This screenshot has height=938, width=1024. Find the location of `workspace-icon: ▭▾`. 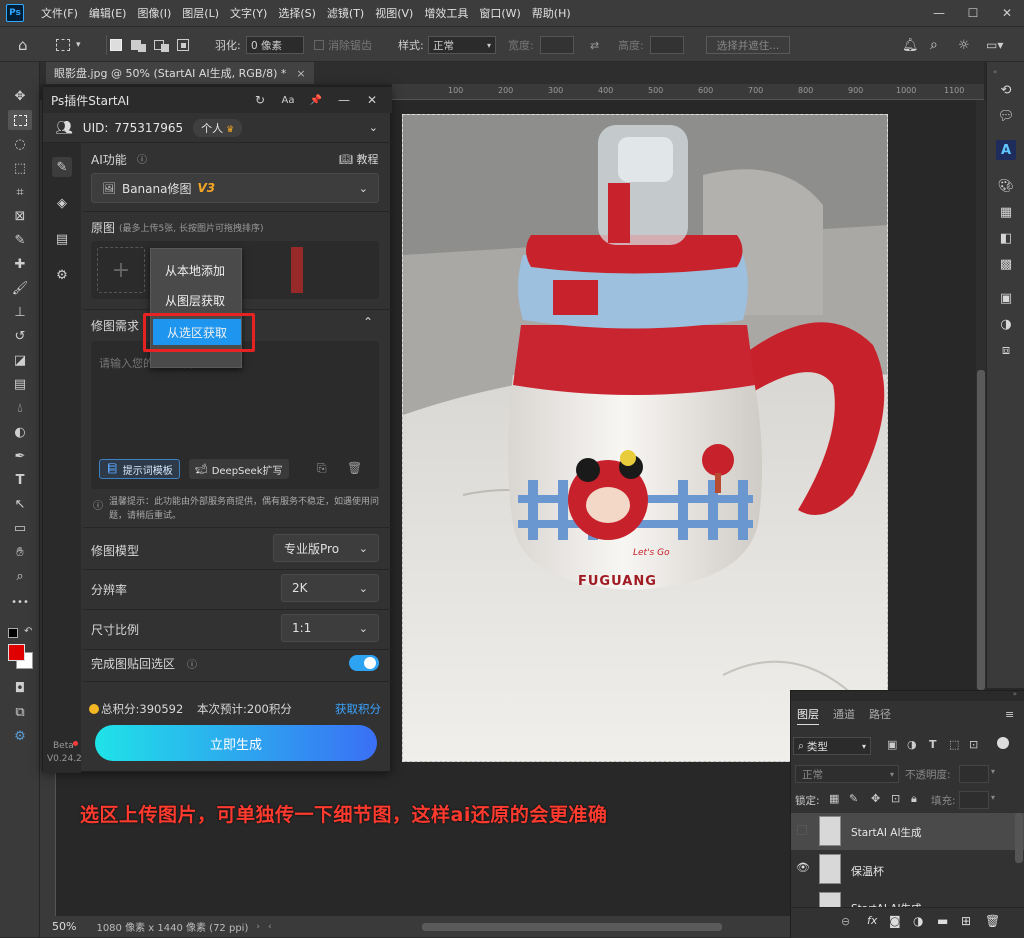

workspace-icon: ▭▾ is located at coordinates (994, 45).